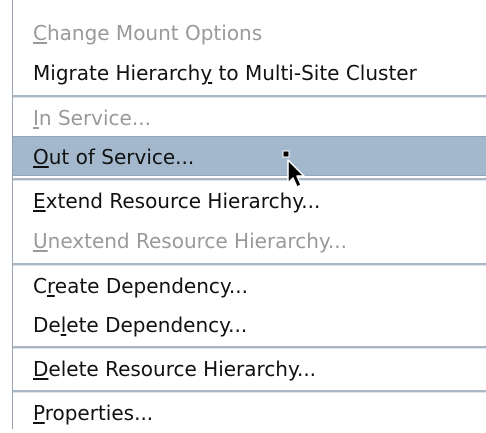  I want to click on mouse-pointer-icon, so click(293, 169).